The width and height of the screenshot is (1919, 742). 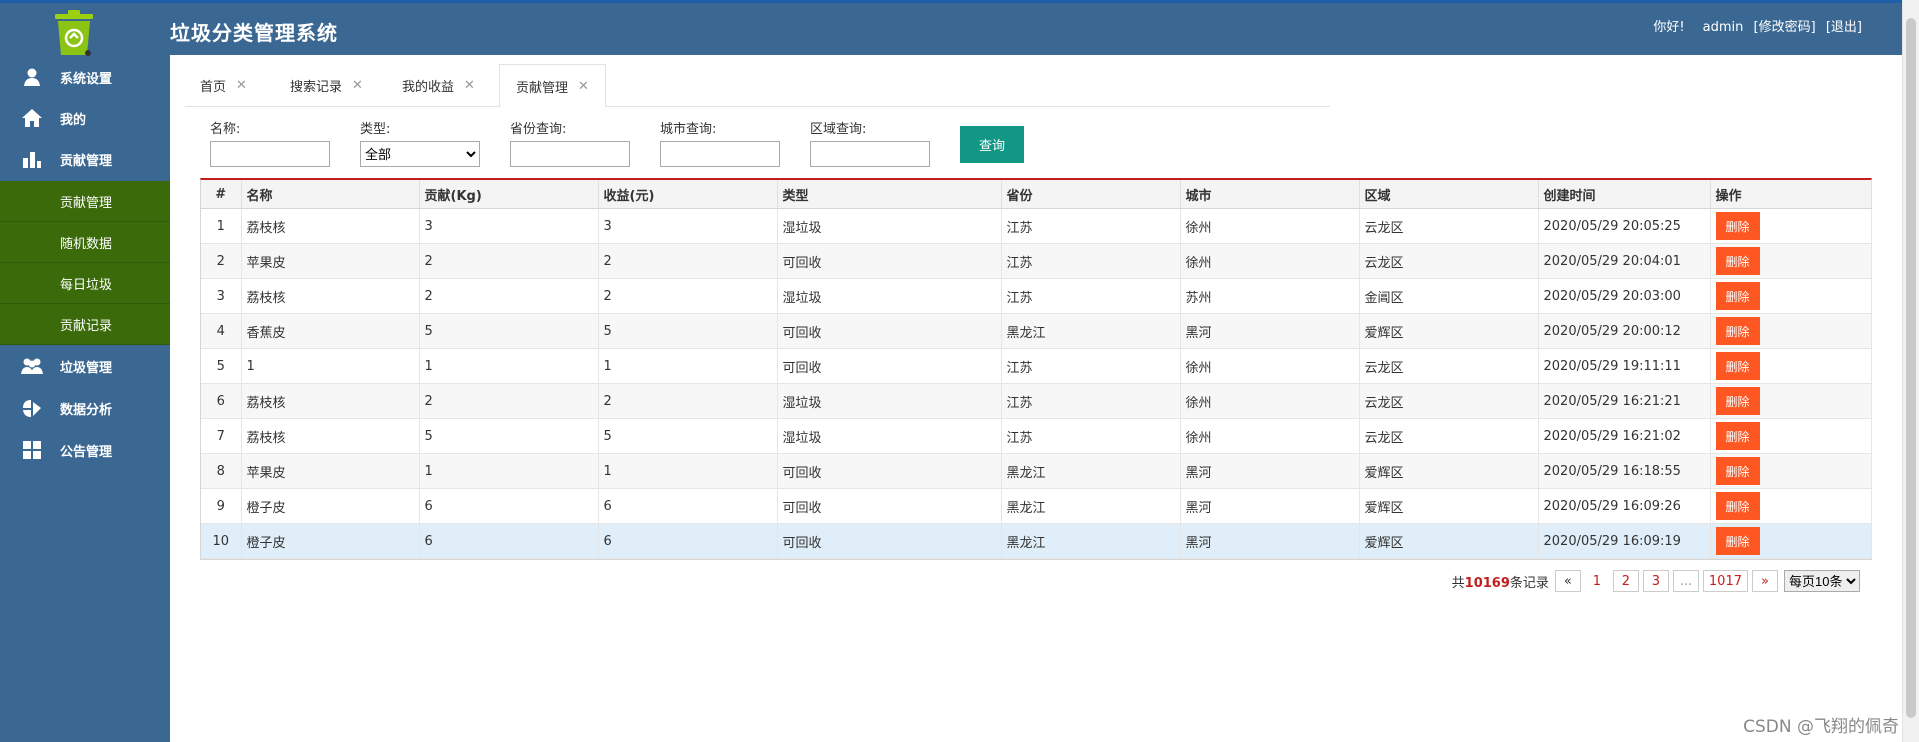 What do you see at coordinates (1624, 401) in the screenshot?
I see `table-cell: 2020/05/29 16:21:21` at bounding box center [1624, 401].